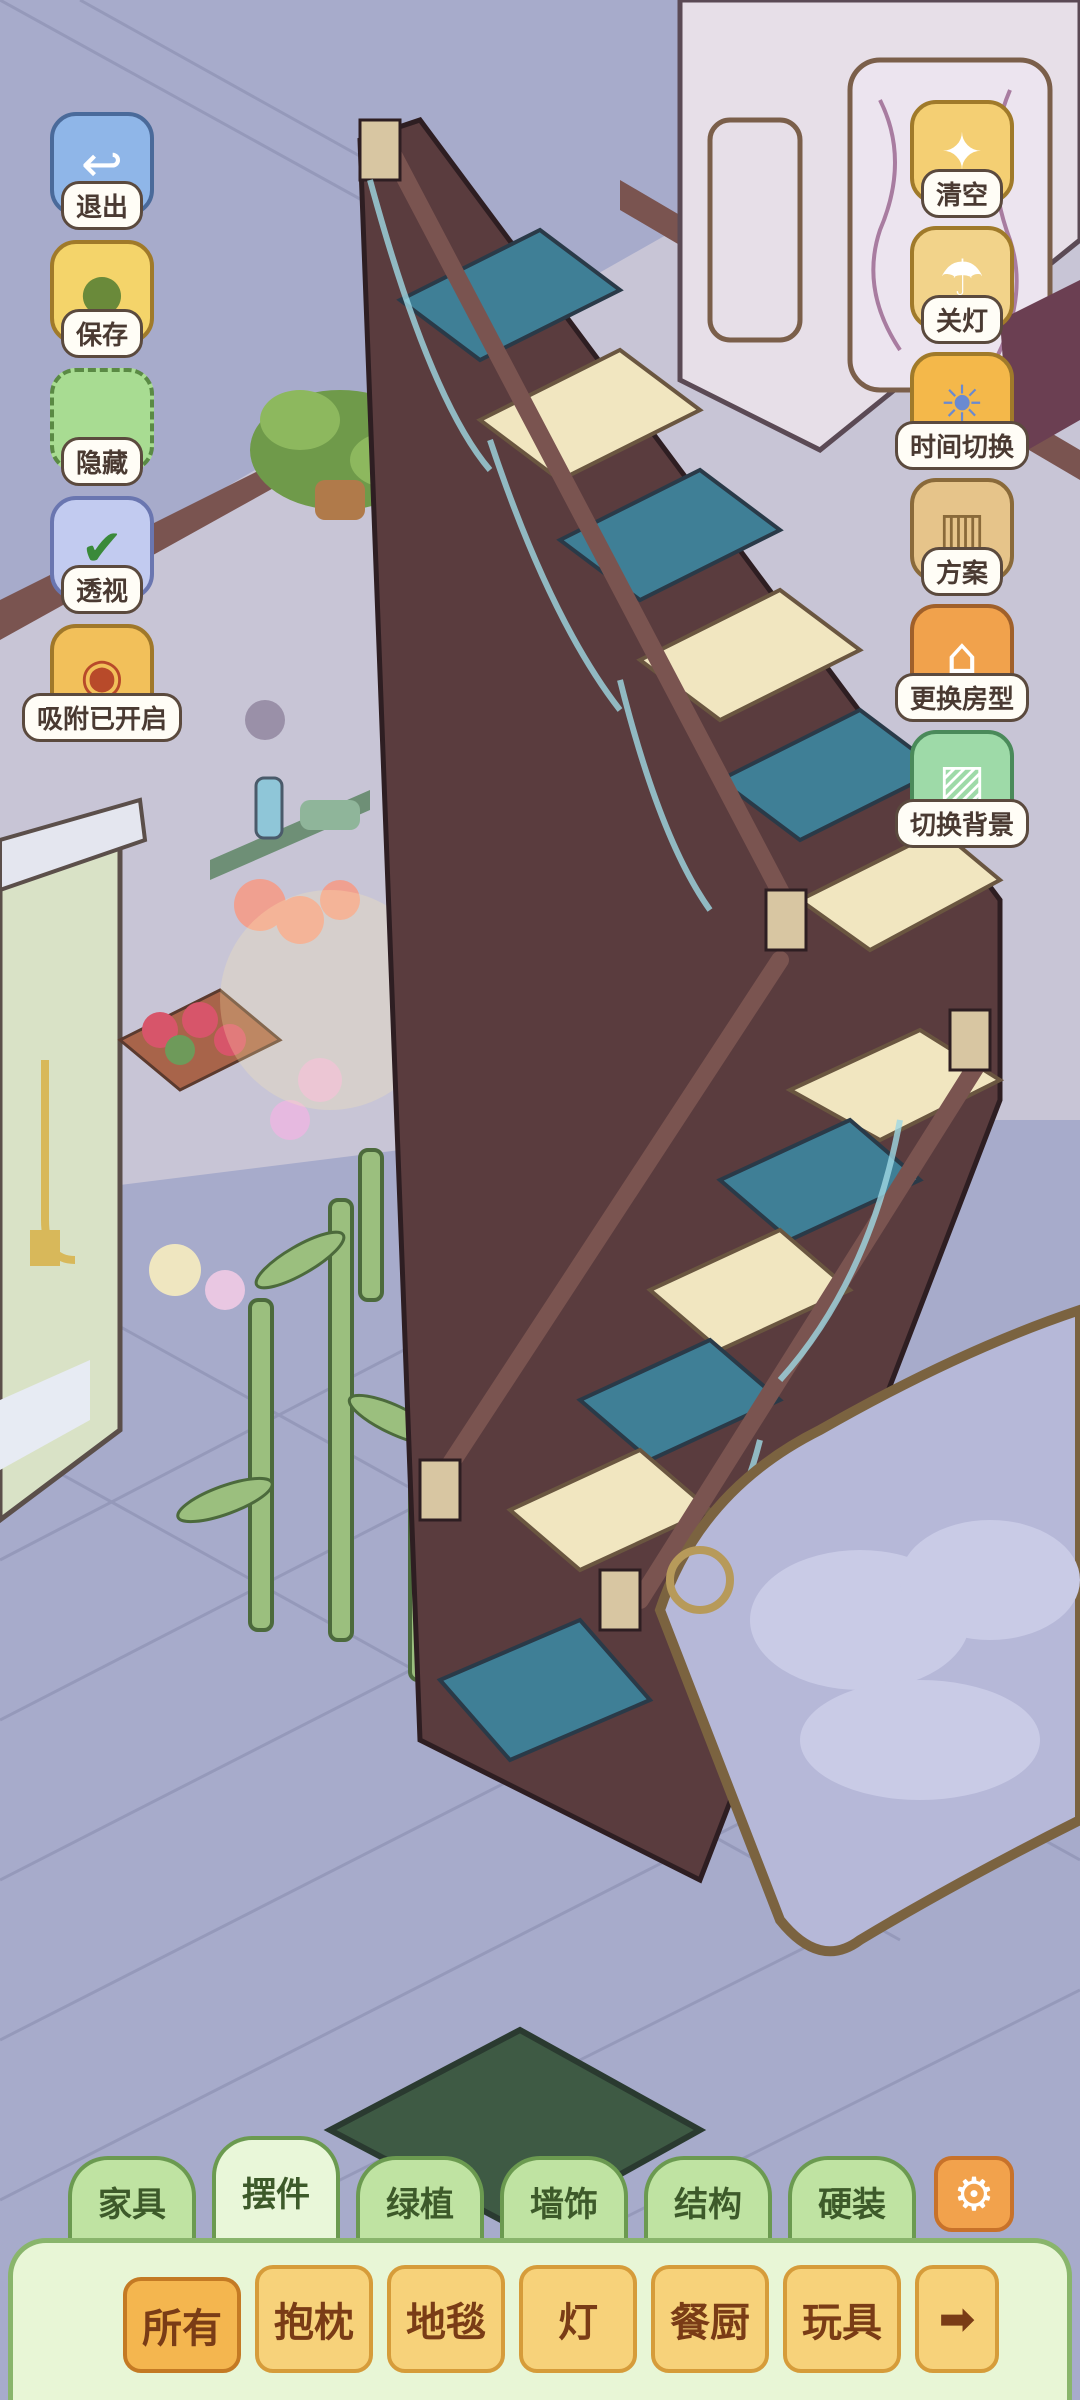 The height and width of the screenshot is (2400, 1080). Describe the element at coordinates (962, 159) in the screenshot. I see `clear-button: ✦ 清空` at that location.